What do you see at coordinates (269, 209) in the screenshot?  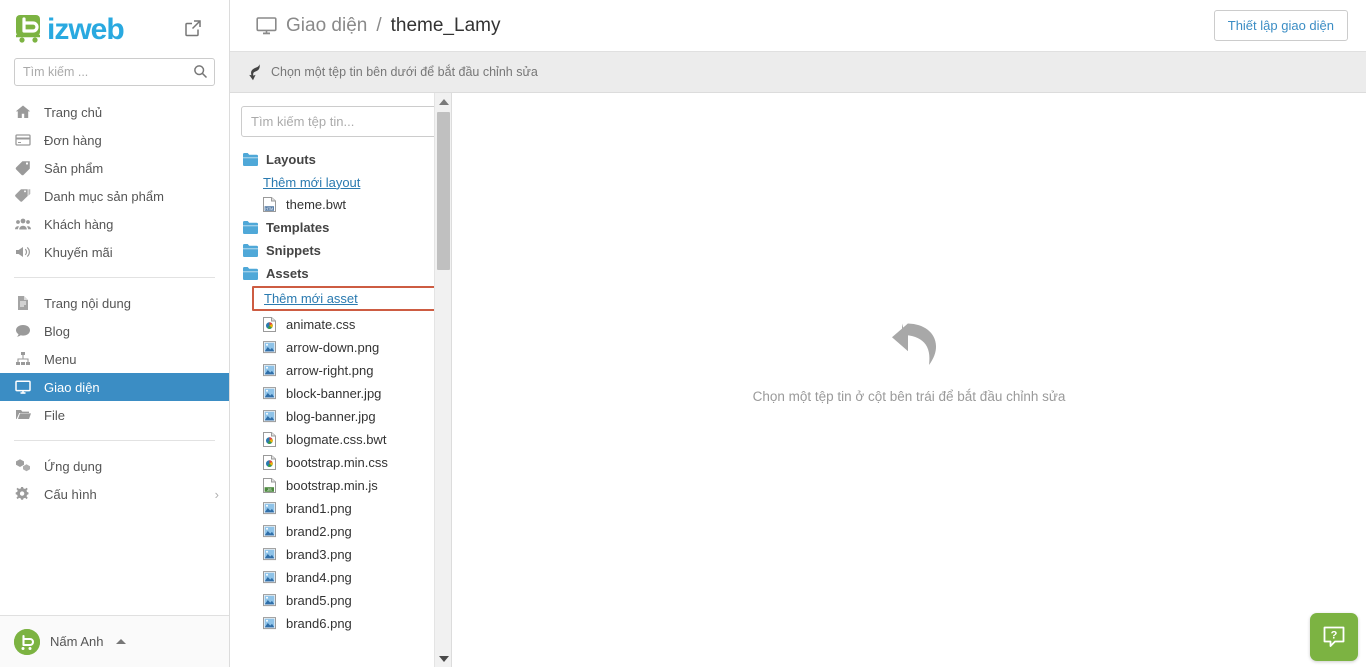 I see `svg-text: HTM` at bounding box center [269, 209].